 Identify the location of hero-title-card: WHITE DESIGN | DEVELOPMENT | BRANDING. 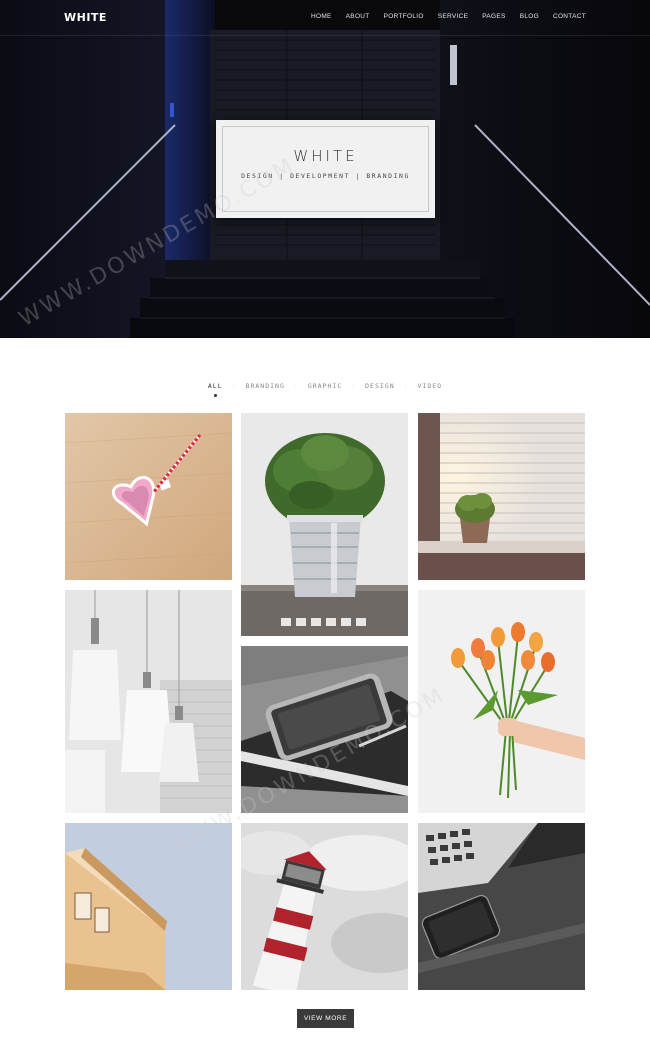
(325, 169).